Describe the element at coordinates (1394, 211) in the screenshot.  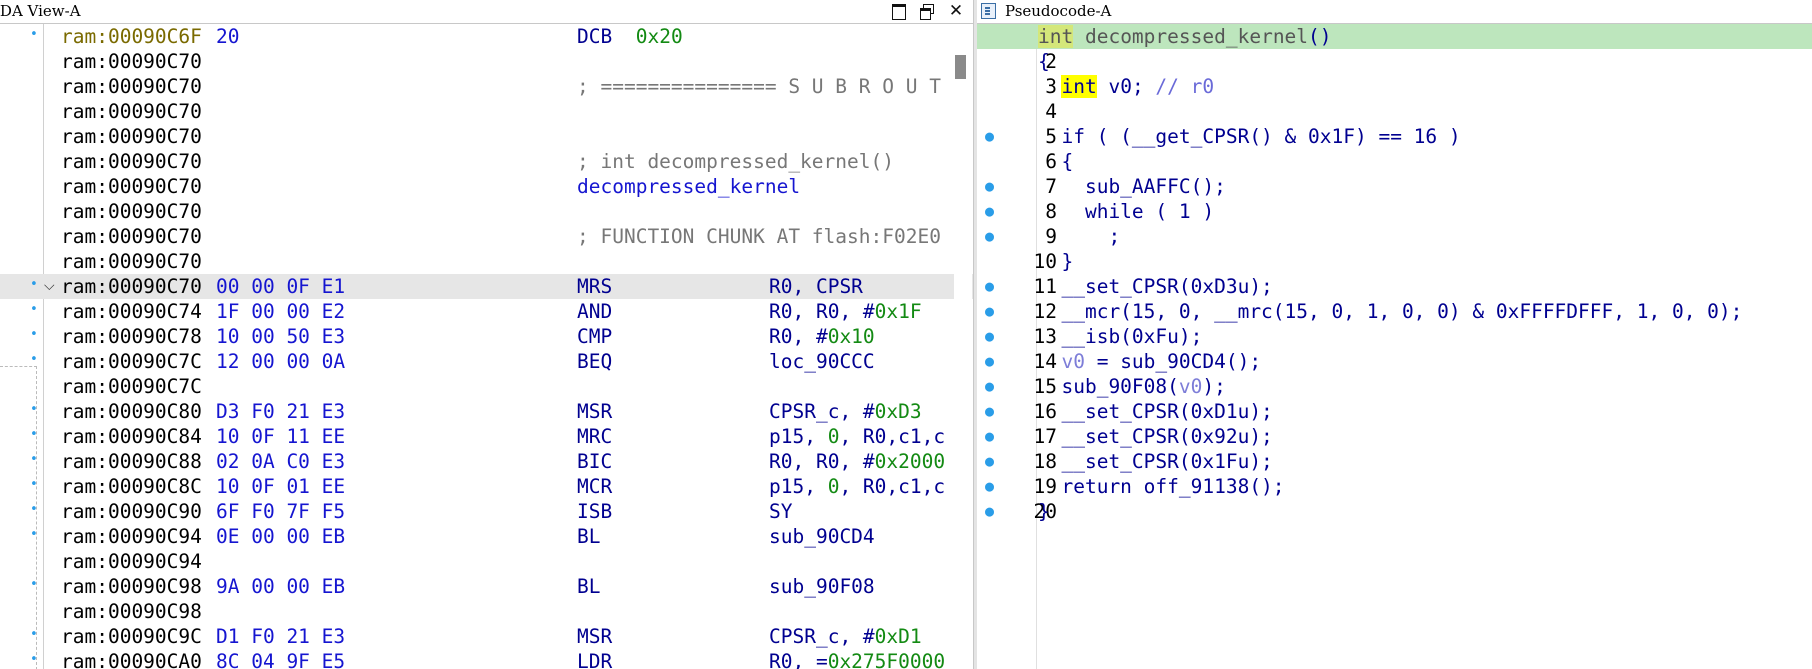
I see `pseudocode-line: ● 8 while ( 1 )` at that location.